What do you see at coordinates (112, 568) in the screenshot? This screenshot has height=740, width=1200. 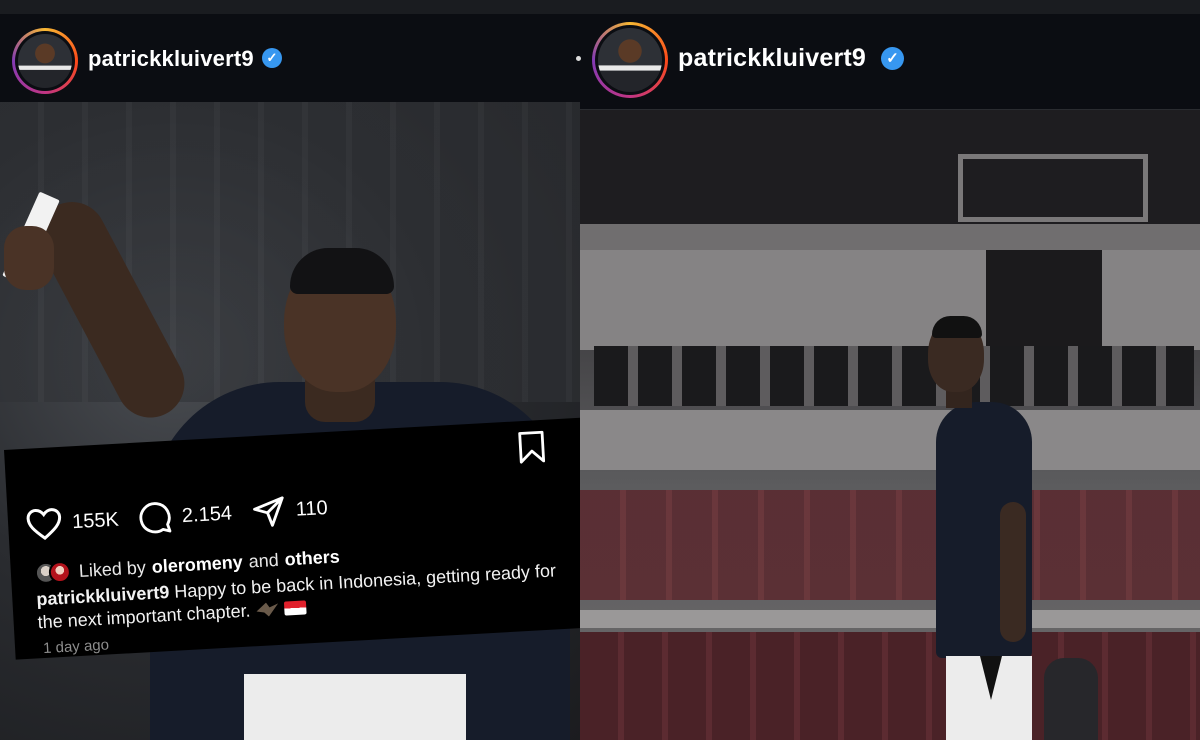 I see `liked-by-prefix: Liked by` at bounding box center [112, 568].